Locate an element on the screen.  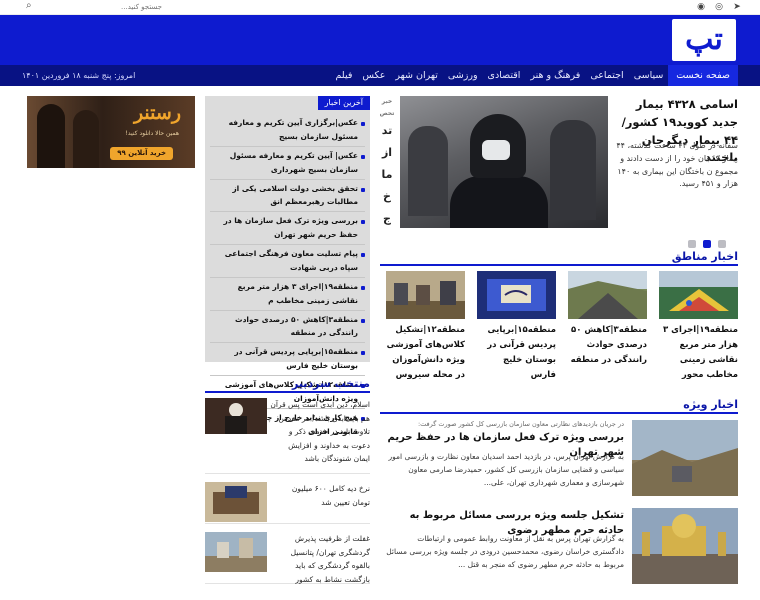
special-heading: اخبار ویژه is located at coordinates (710, 404).